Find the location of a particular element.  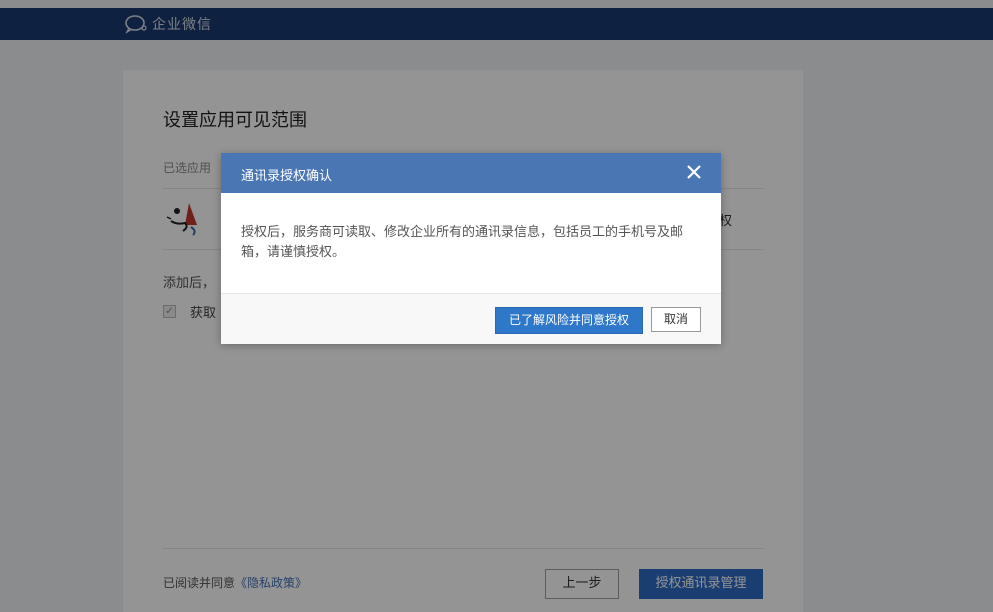

dialog-footer: 已了解风险并同意授权 取消 is located at coordinates (471, 318).